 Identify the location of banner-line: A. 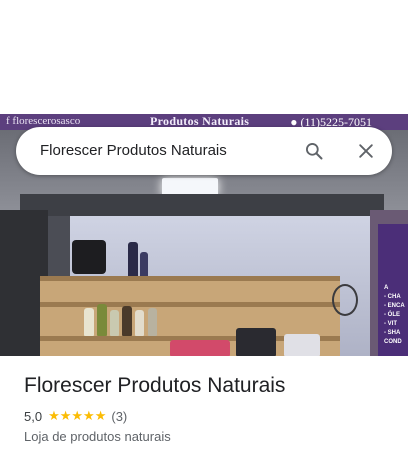
(386, 288).